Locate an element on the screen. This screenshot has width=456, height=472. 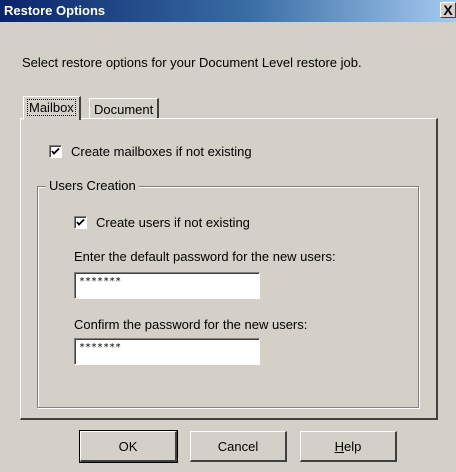
create-users-option: Create users if not existing is located at coordinates (162, 222).